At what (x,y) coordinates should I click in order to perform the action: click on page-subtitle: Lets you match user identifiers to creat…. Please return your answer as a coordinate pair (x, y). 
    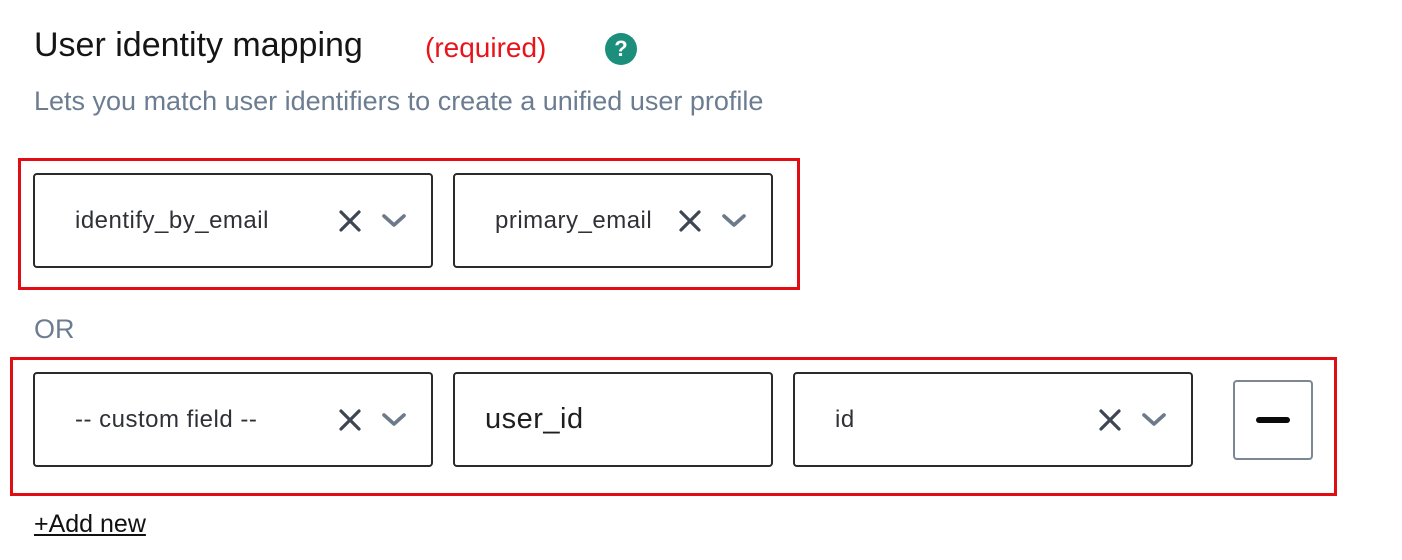
    Looking at the image, I should click on (399, 101).